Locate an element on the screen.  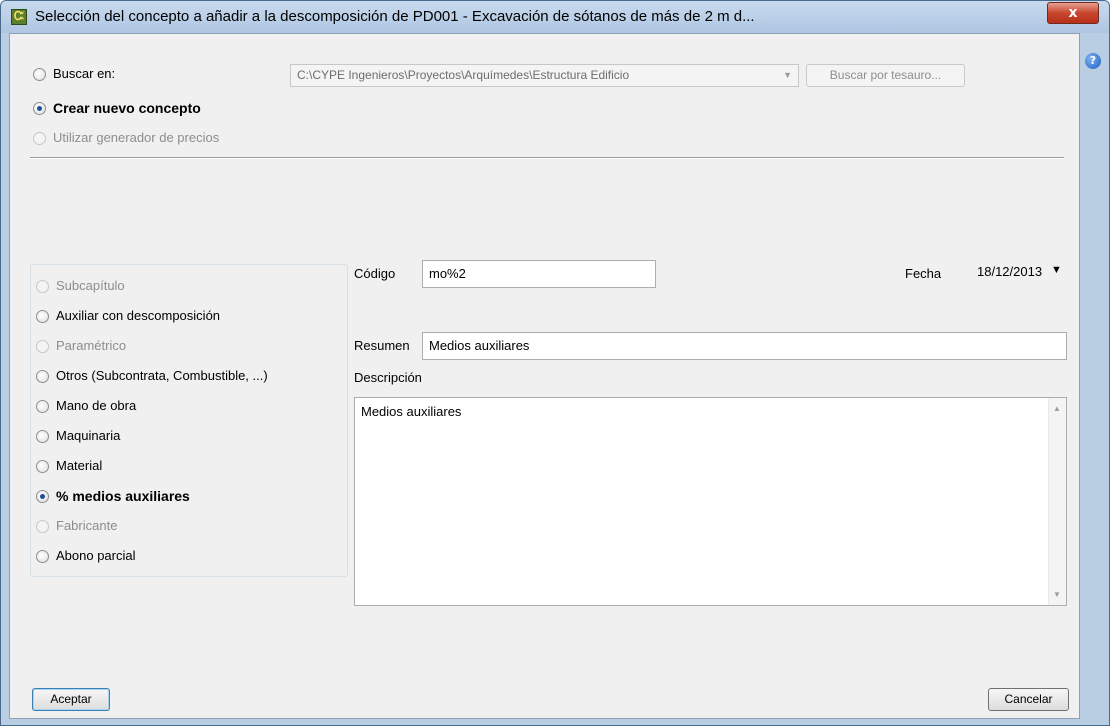
app-icon-glyph: Ꮸ is located at coordinates (19, 16).